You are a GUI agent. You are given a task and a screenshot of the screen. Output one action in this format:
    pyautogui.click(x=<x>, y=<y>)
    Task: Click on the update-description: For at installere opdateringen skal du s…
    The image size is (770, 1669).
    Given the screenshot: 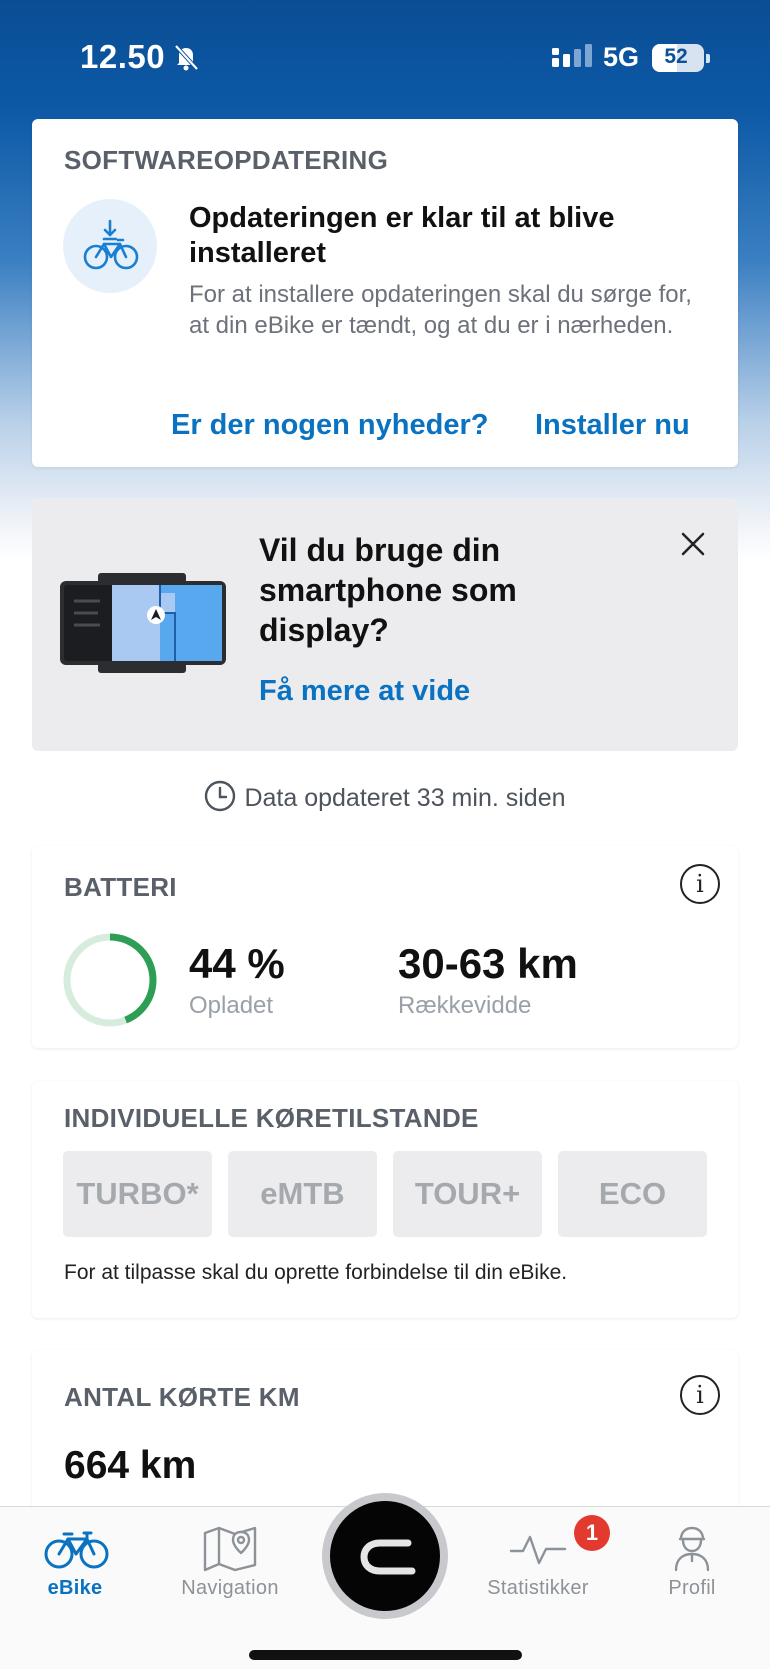 What is the action you would take?
    pyautogui.click(x=440, y=310)
    